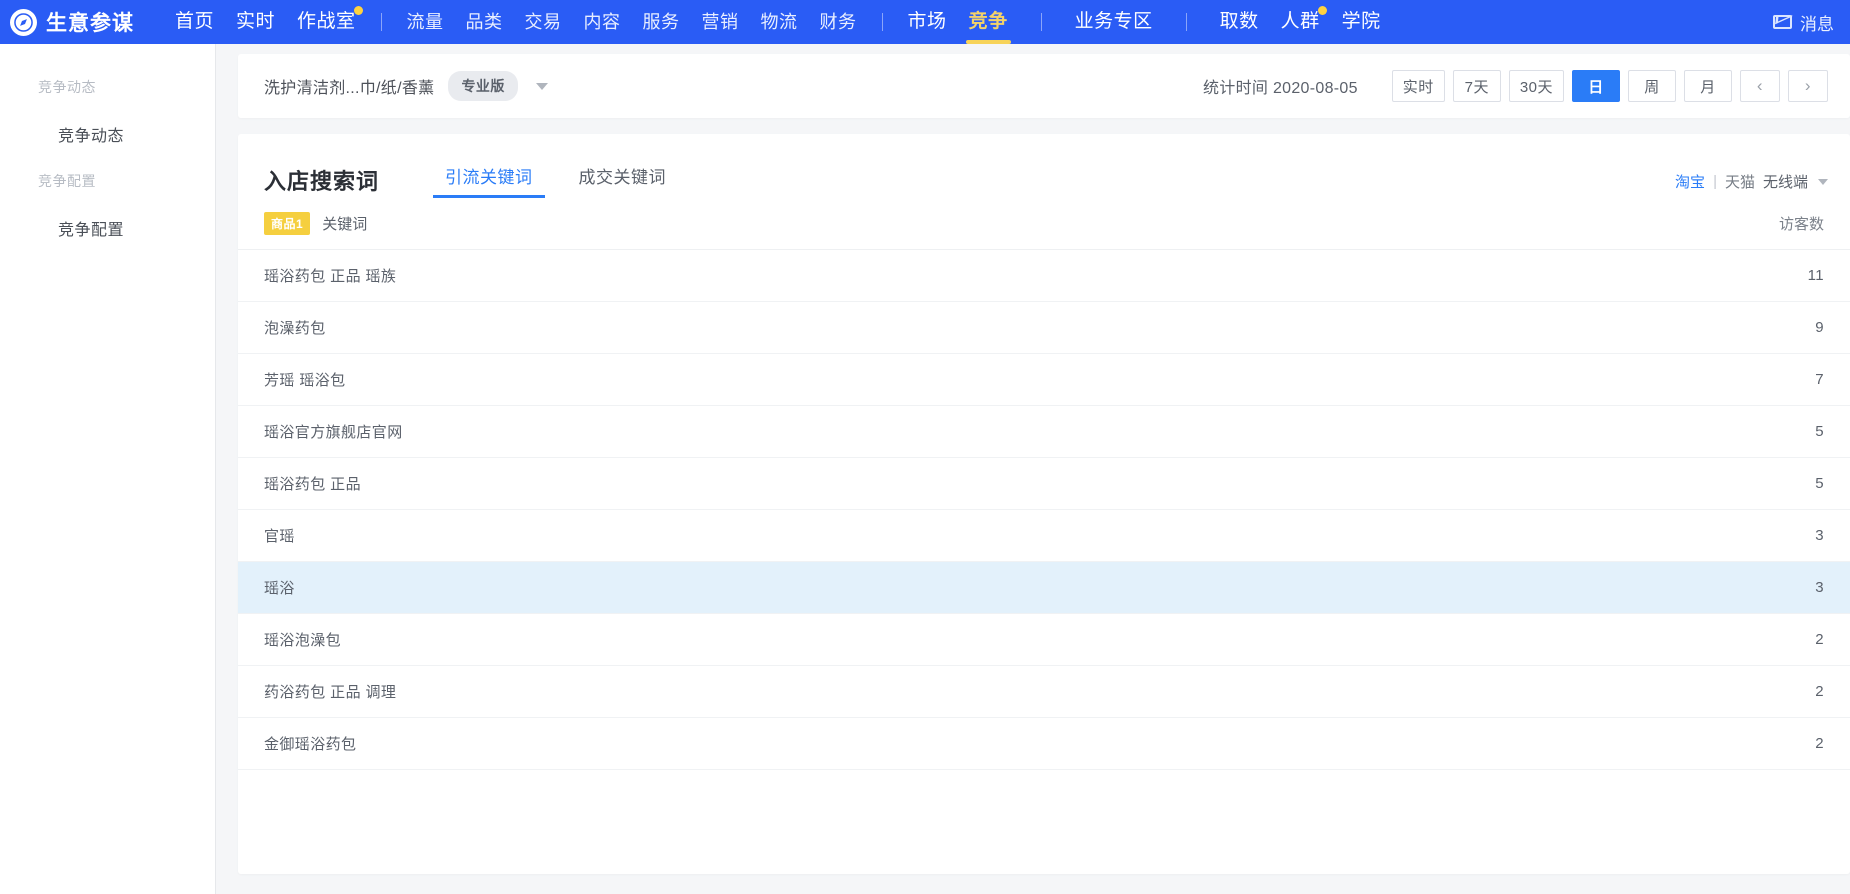 The image size is (1850, 894). Describe the element at coordinates (1690, 181) in the screenshot. I see `channel-option-taobao: 淘宝` at that location.